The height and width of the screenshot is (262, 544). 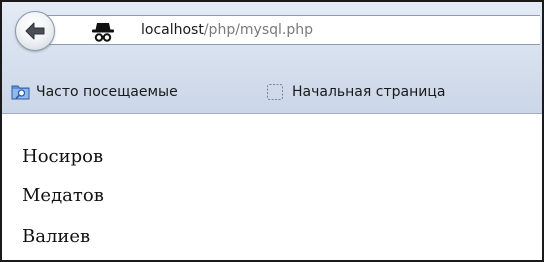 I want to click on blank-page-icon, so click(x=275, y=92).